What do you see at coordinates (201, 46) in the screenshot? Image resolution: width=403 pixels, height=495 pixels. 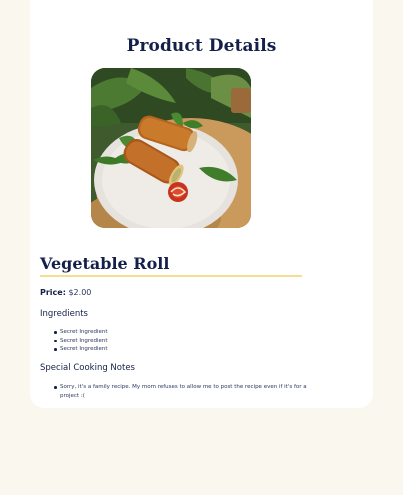 I see `page-title: Product Details` at bounding box center [201, 46].